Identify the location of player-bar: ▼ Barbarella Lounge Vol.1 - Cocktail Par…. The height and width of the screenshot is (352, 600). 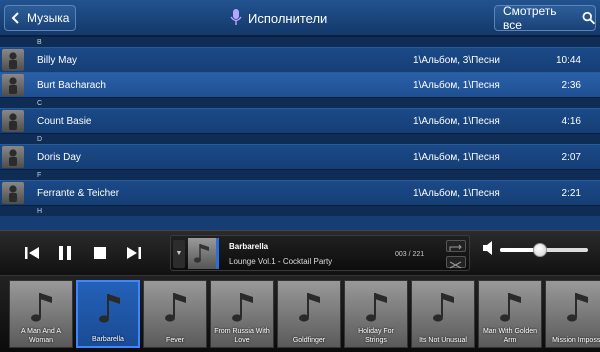
(300, 252).